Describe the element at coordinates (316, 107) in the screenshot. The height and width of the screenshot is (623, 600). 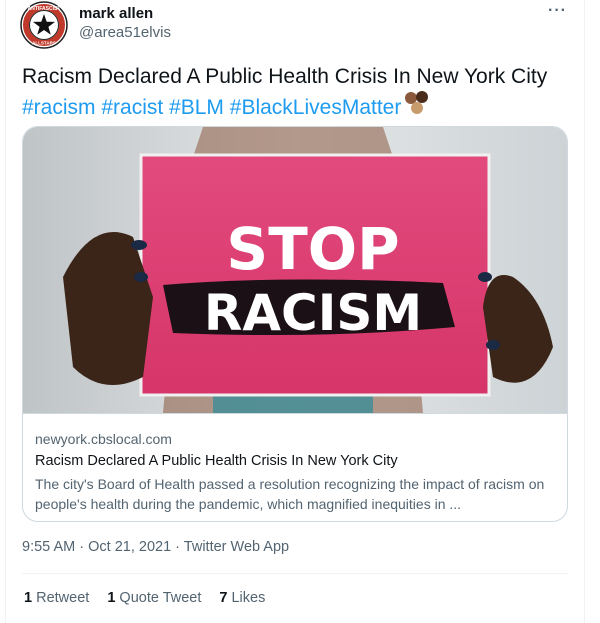
I see `hashtag-blacklivesmatter: #BlackLivesMatter` at that location.